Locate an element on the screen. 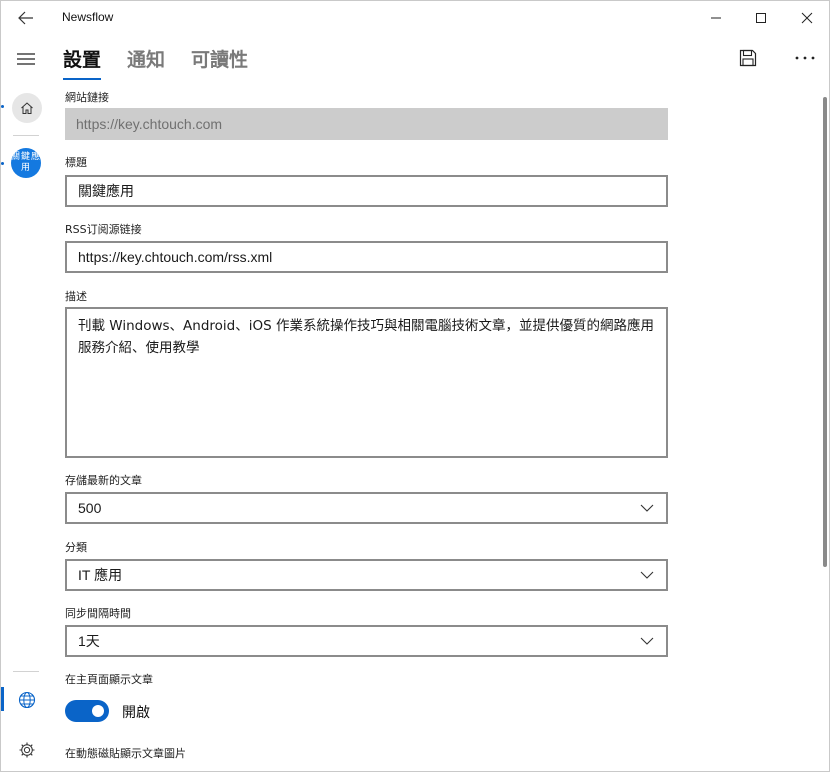 The height and width of the screenshot is (772, 830). menu-button is located at coordinates (26, 59).